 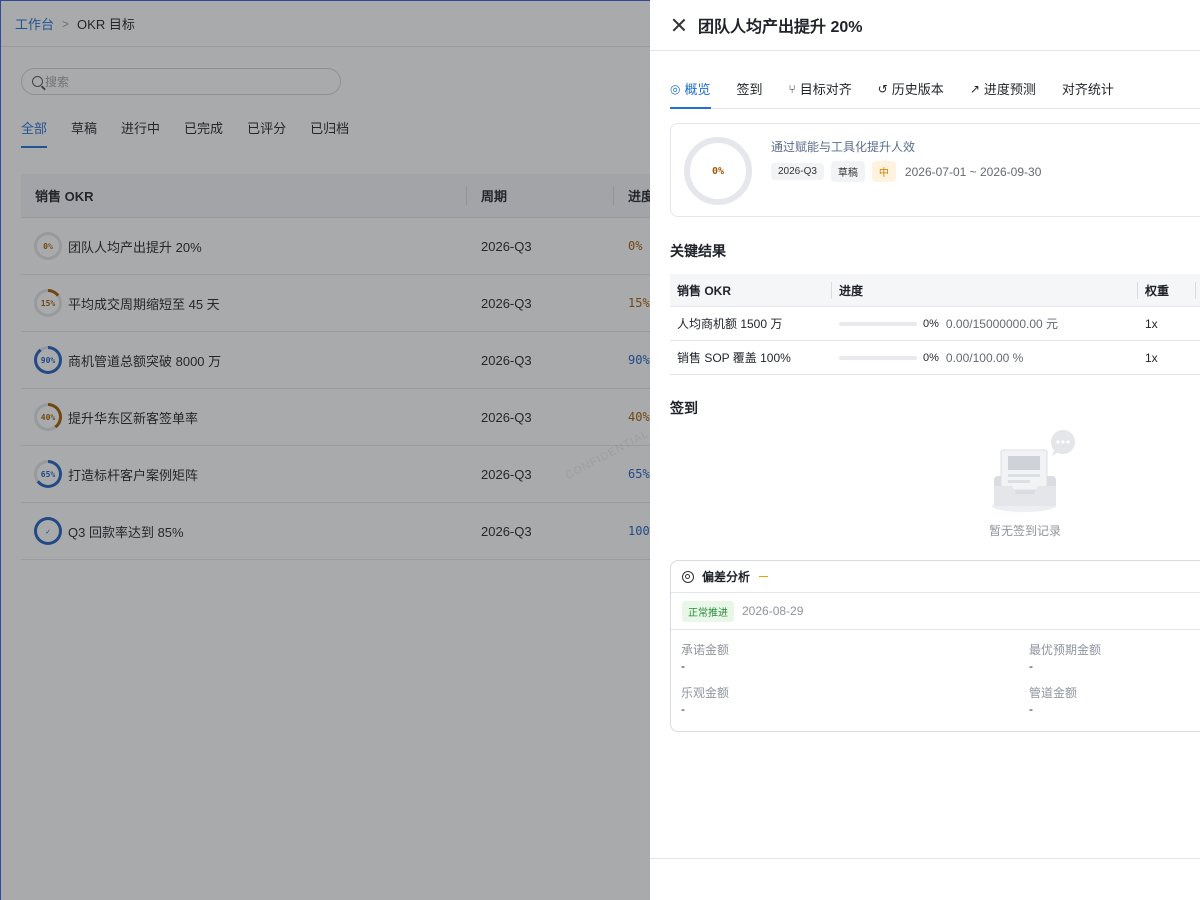 I want to click on status-badge: 正常推进, so click(x=708, y=611).